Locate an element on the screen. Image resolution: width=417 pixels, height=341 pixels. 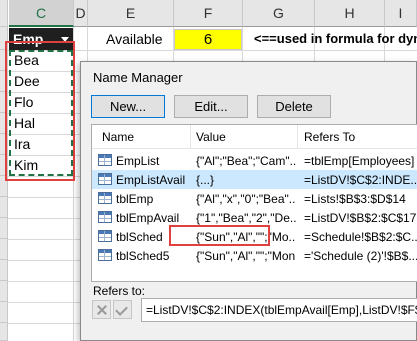
column-header-i: I is located at coordinates (401, 13).